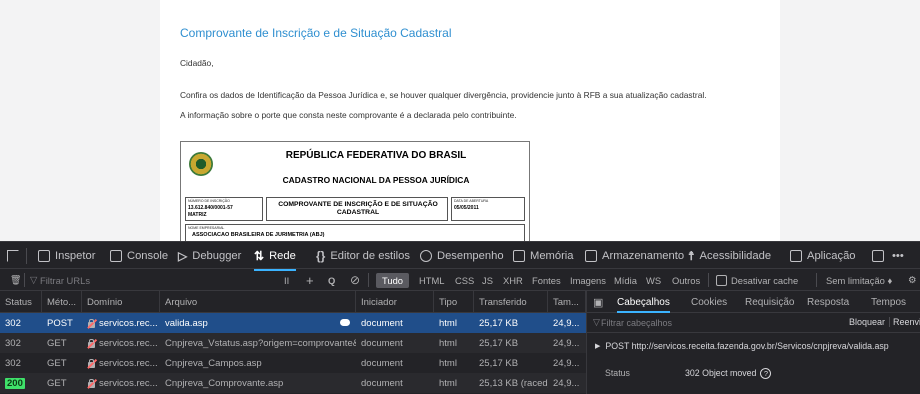 The image size is (920, 394). I want to click on ellipsis-icon: •••, so click(898, 256).